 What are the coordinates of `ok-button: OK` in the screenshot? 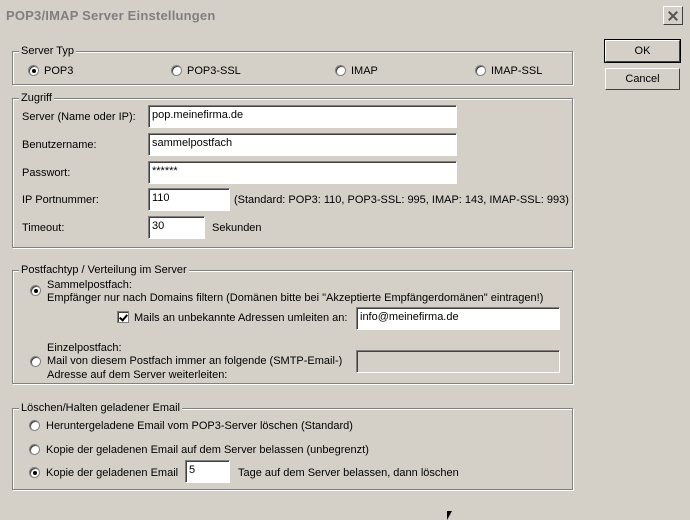 It's located at (642, 51).